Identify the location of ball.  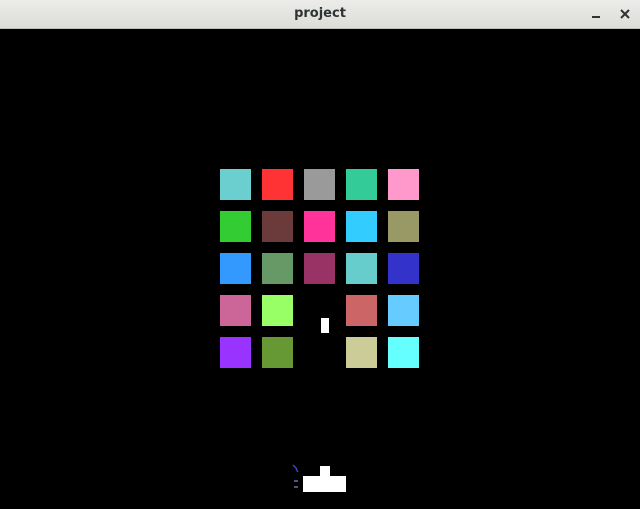
(325, 325).